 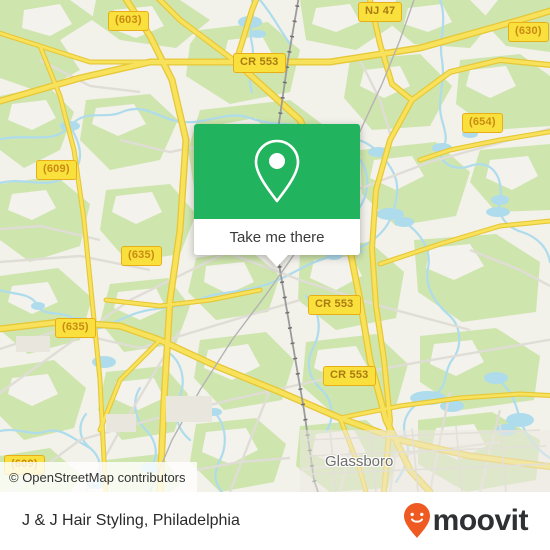 What do you see at coordinates (141, 256) in the screenshot?
I see `route-shield-635-upper: (635)` at bounding box center [141, 256].